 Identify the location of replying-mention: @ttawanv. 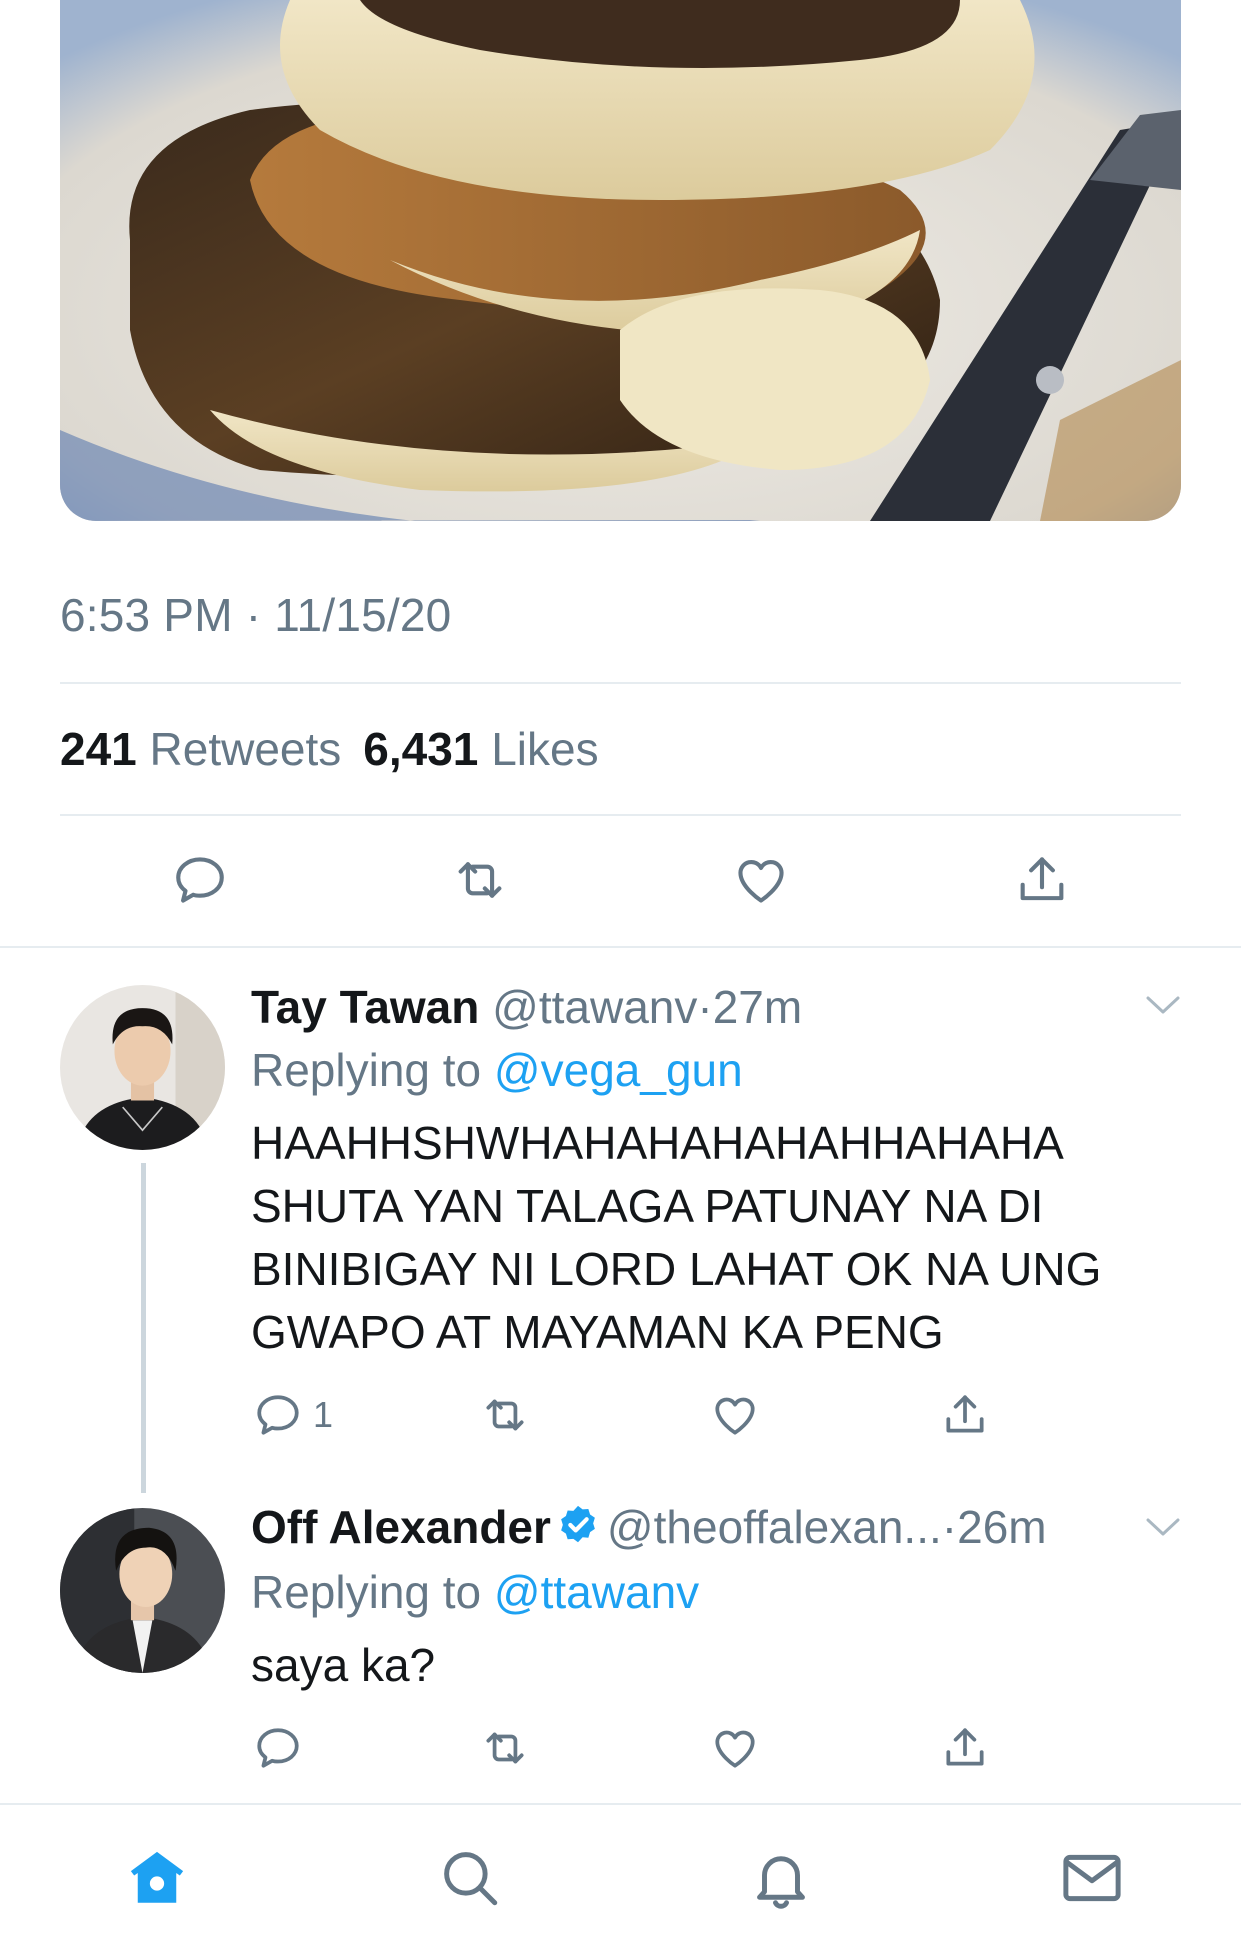
(596, 1592).